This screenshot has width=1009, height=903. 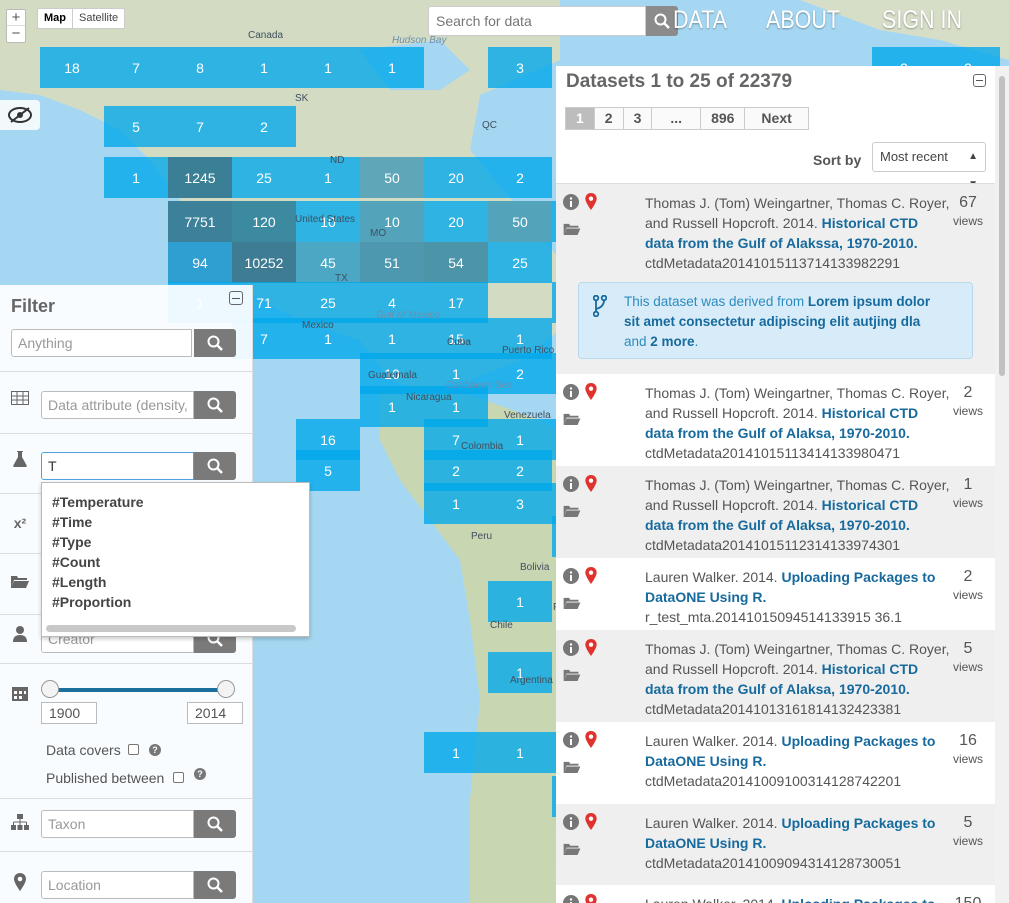 I want to click on page-3: 3, so click(x=637, y=118).